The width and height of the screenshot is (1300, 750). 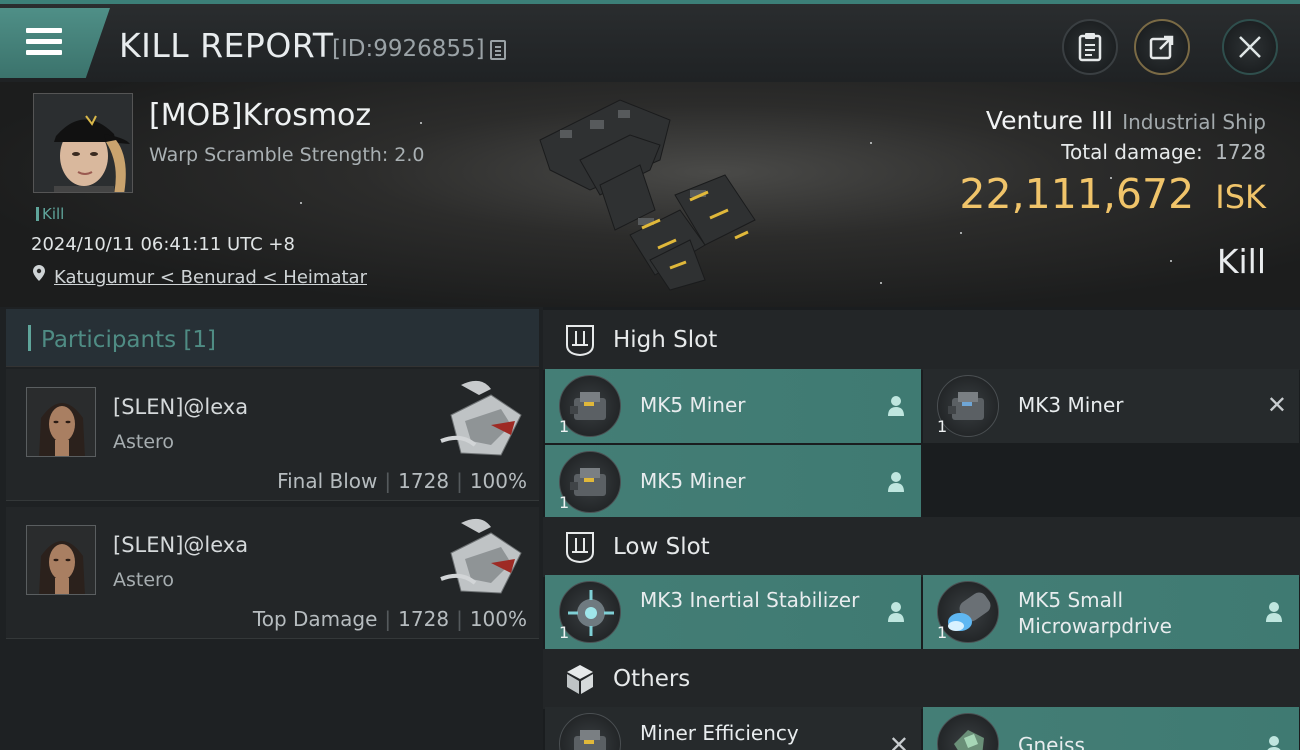 What do you see at coordinates (498, 50) in the screenshot?
I see `copy-icon` at bounding box center [498, 50].